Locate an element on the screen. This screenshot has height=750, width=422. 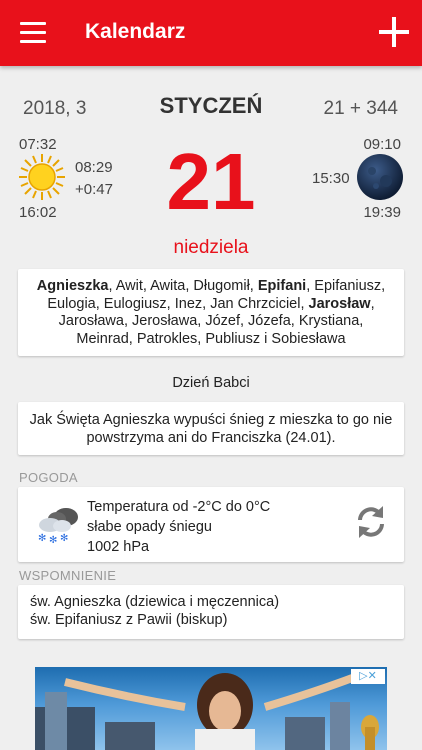
ad-image is located at coordinates (207, 711).